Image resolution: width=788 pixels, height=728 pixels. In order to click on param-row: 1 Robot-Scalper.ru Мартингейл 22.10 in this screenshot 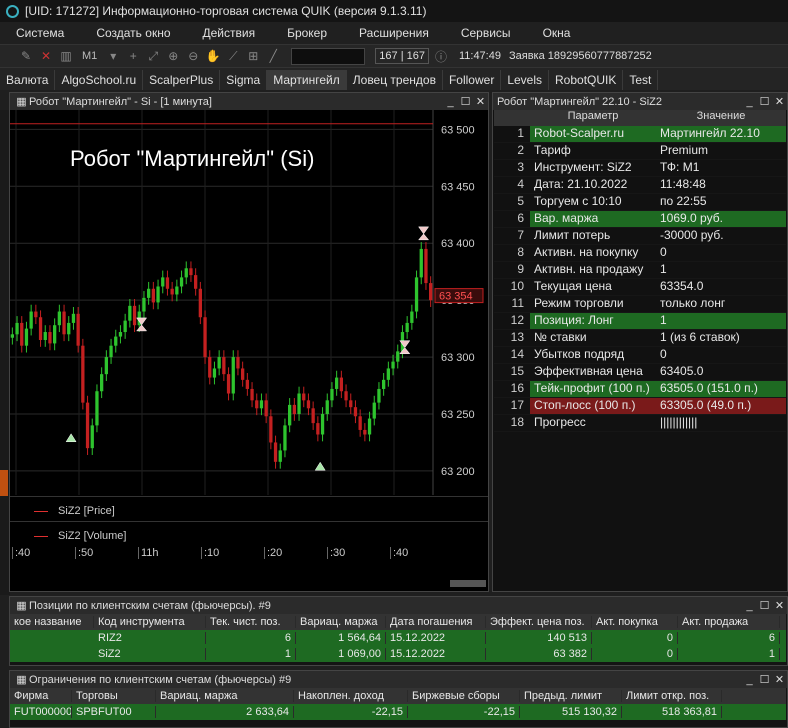, I will do `click(640, 134)`.